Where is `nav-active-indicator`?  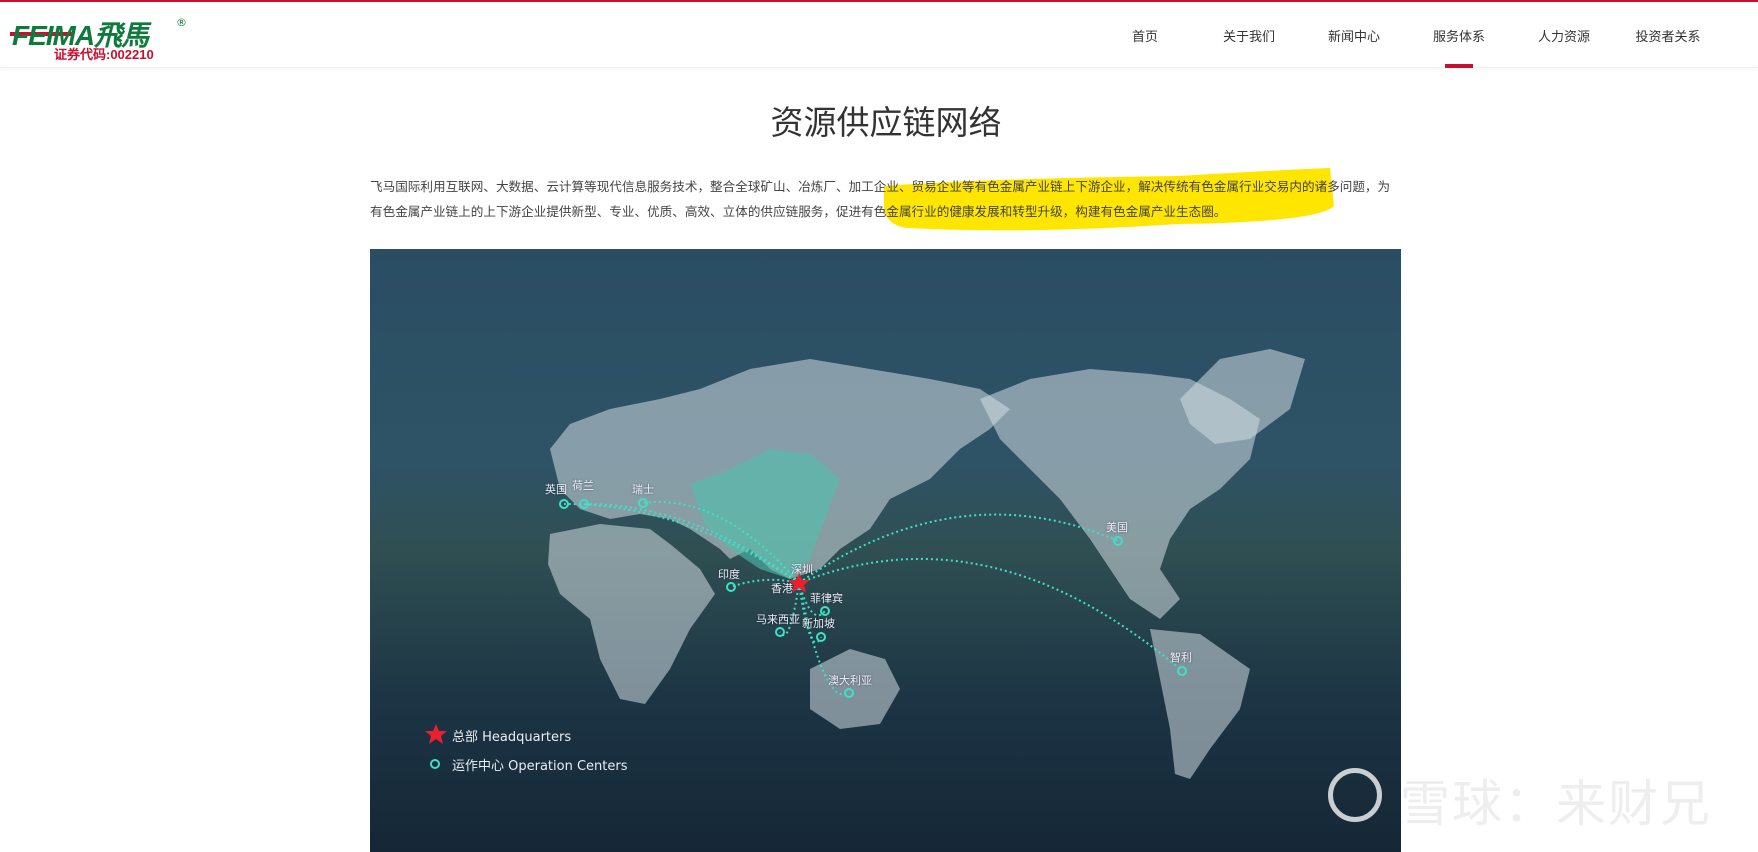 nav-active-indicator is located at coordinates (1459, 66).